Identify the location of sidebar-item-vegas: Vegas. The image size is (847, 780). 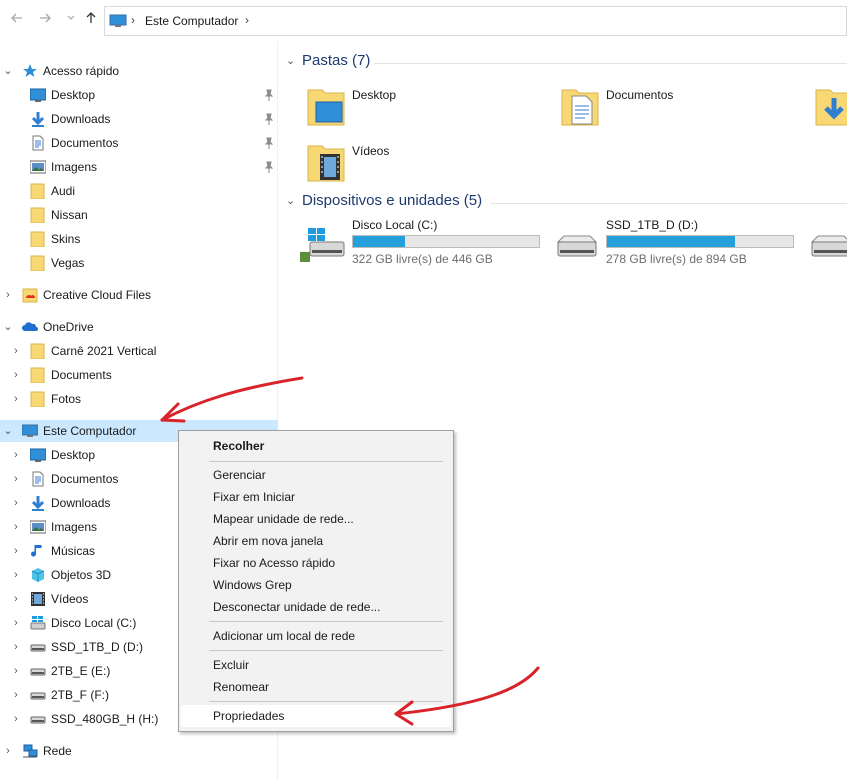
(139, 263).